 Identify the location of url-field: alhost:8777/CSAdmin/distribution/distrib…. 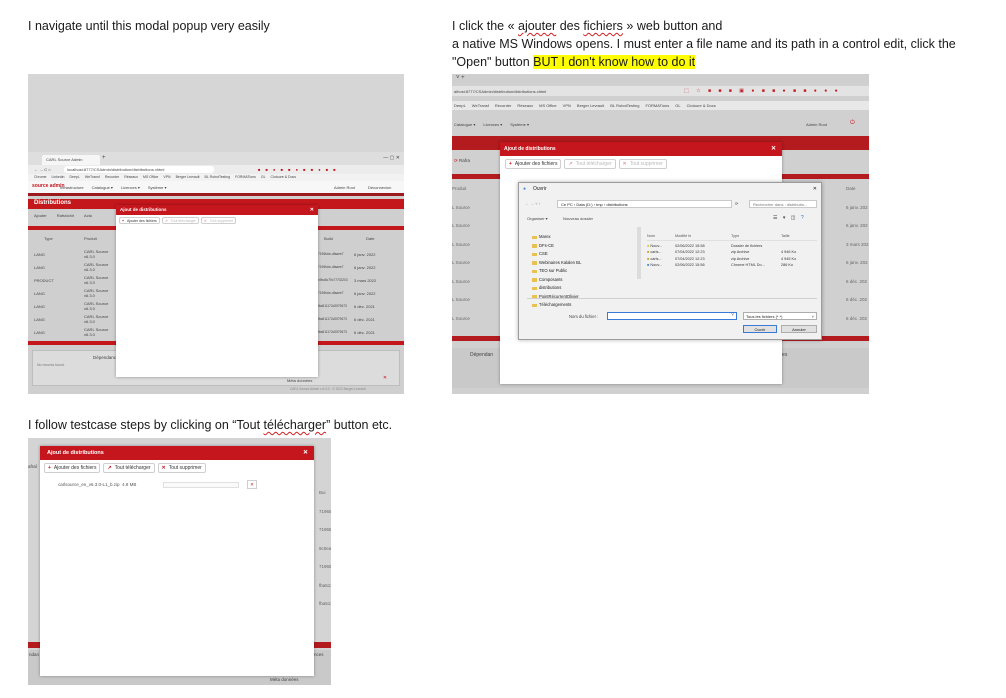
(500, 91).